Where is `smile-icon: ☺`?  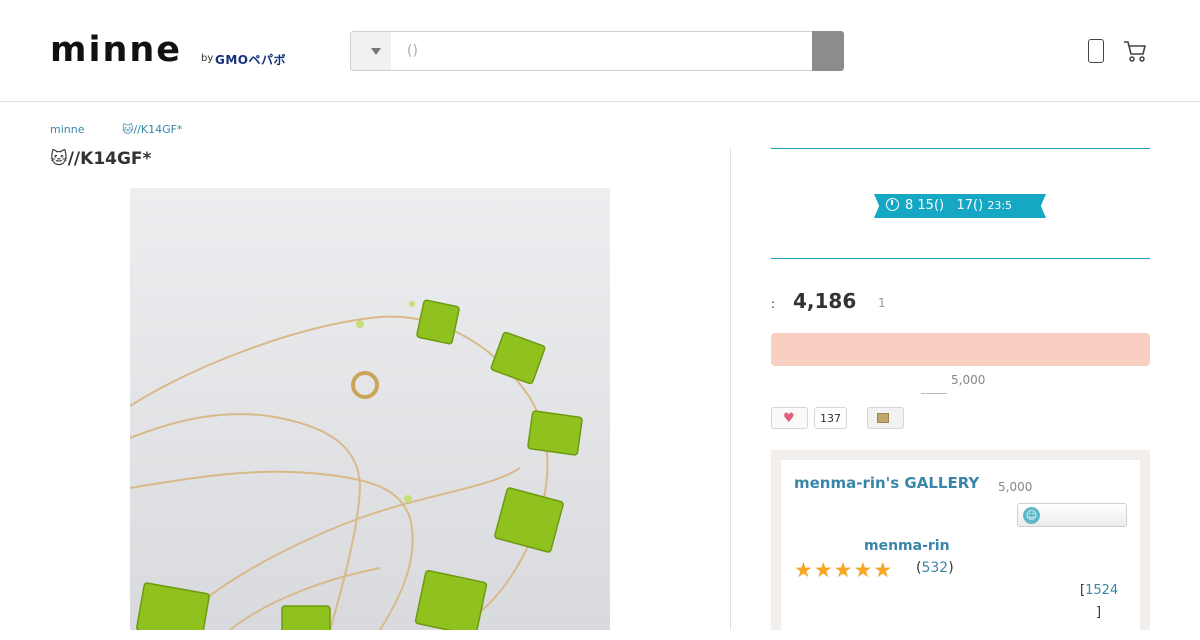 smile-icon: ☺ is located at coordinates (1031, 515).